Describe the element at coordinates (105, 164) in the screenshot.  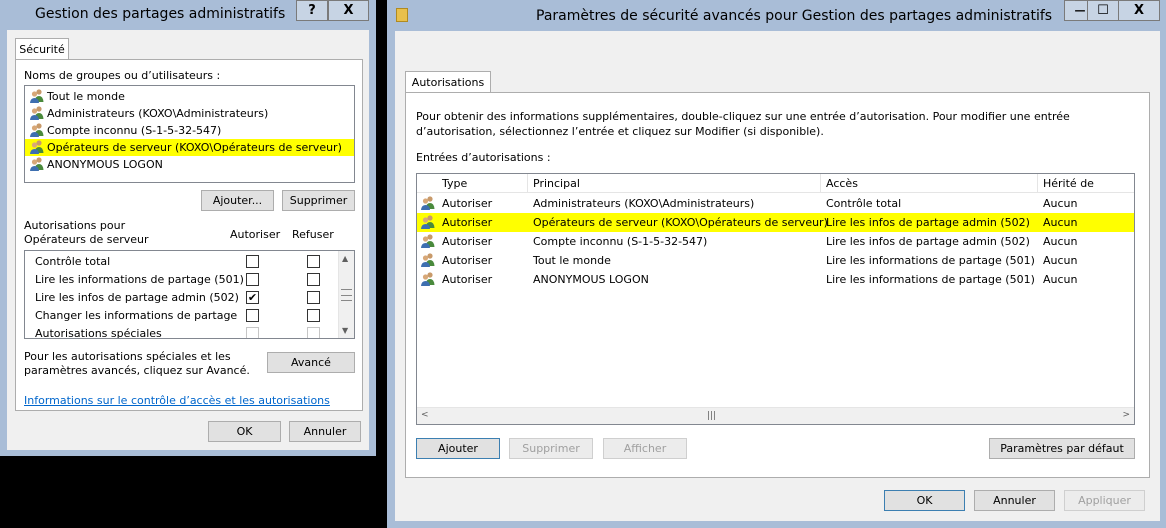
I see `group-label: ANONYMOUS LOGON` at that location.